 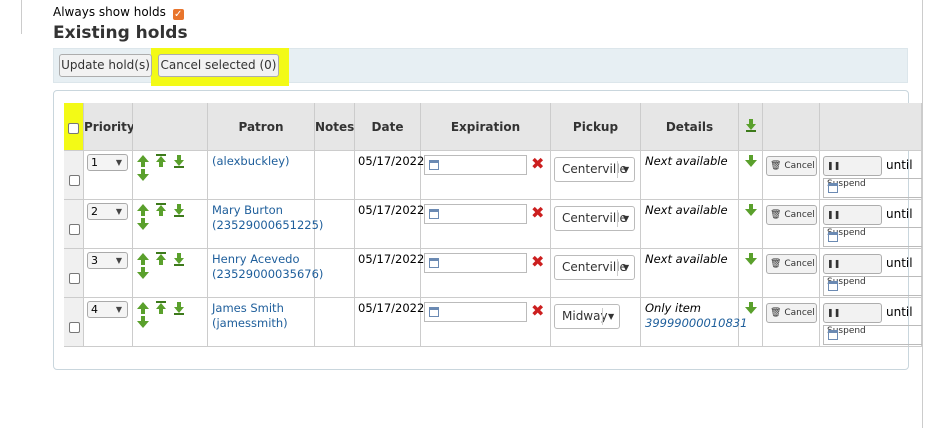 I want to click on priority-select: 4 ▼, so click(x=107, y=309).